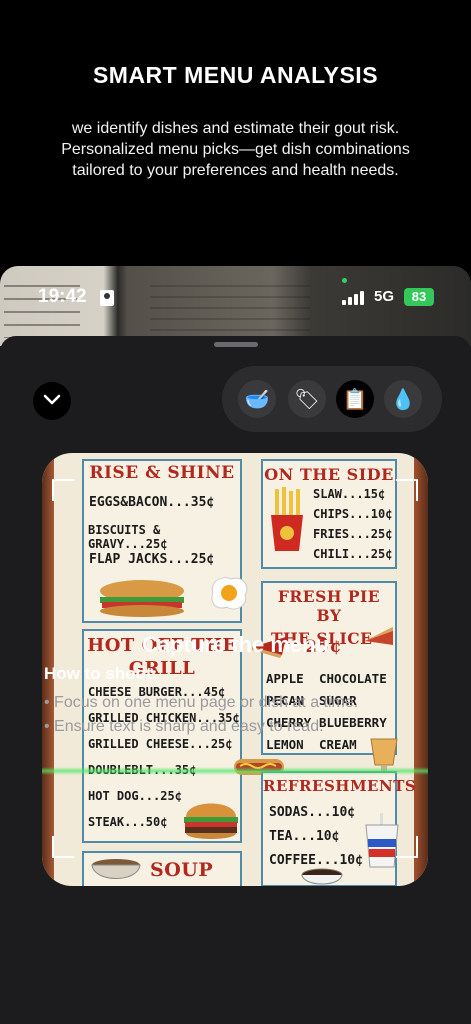 Image resolution: width=471 pixels, height=1024 pixels. What do you see at coordinates (312, 812) in the screenshot?
I see `menu-item: SODAS...10¢` at bounding box center [312, 812].